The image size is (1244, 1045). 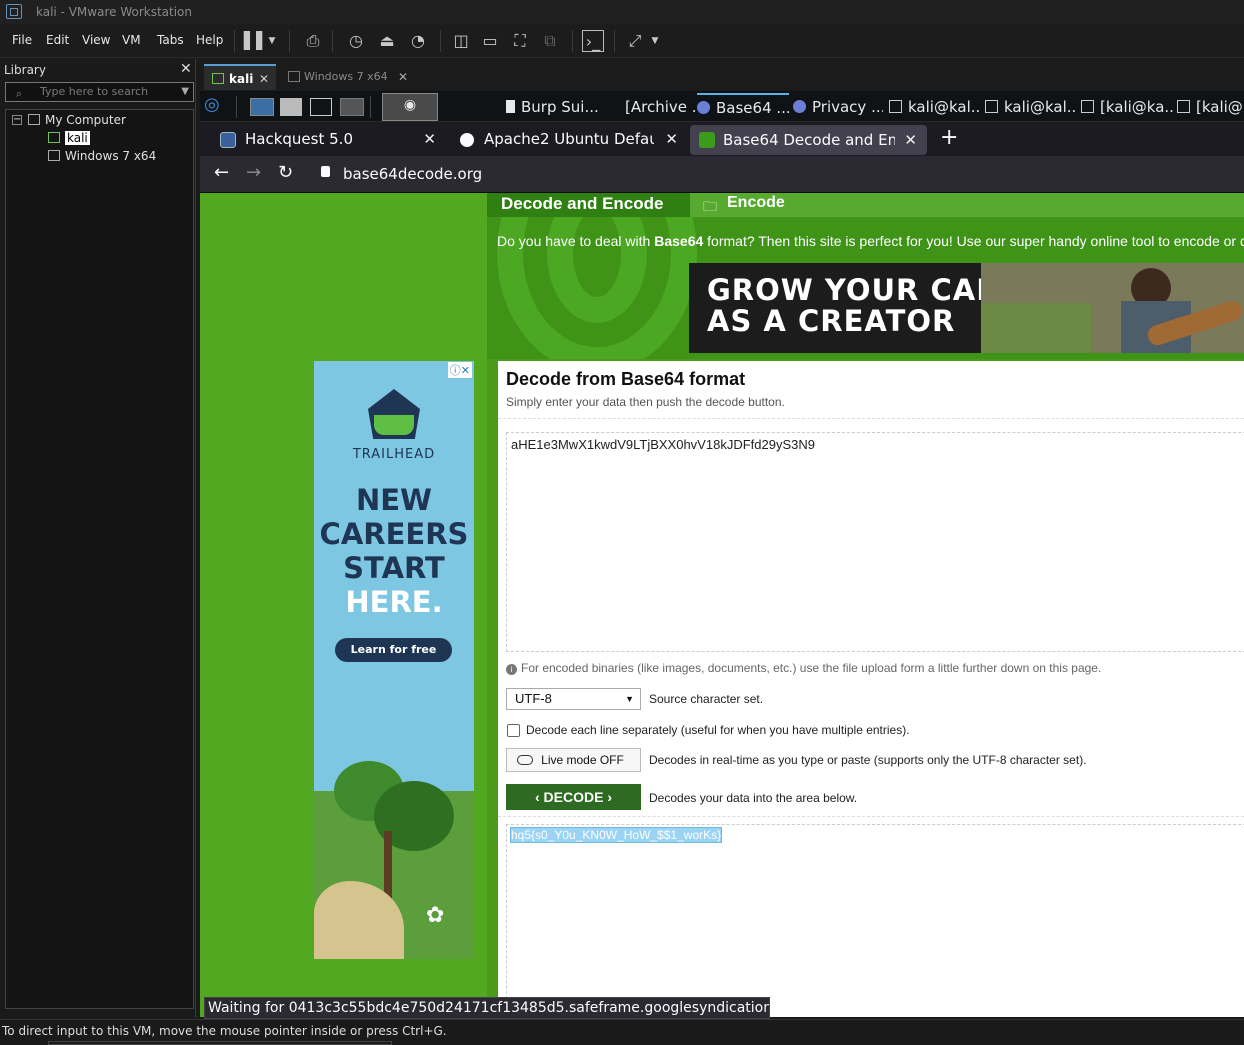 I want to click on decode-button: ‹ DECODE ›, so click(x=573, y=797).